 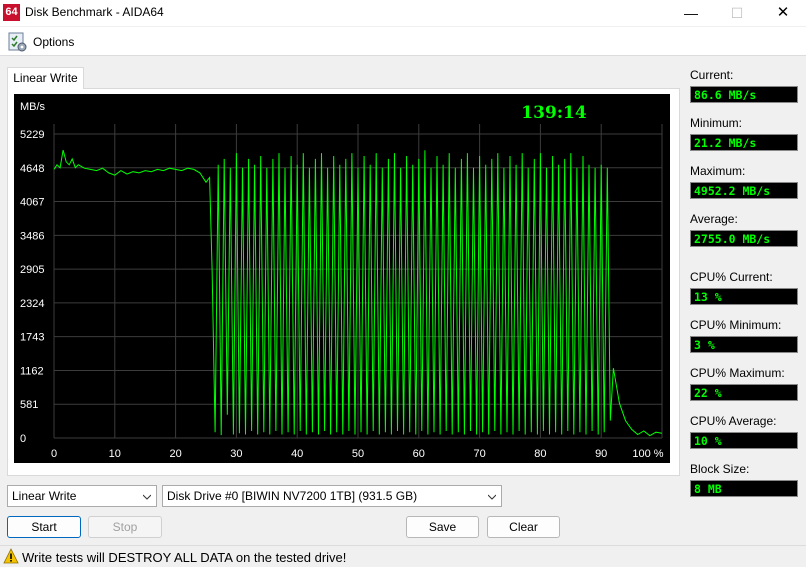 I want to click on y-tick-label: 3486, so click(x=32, y=236).